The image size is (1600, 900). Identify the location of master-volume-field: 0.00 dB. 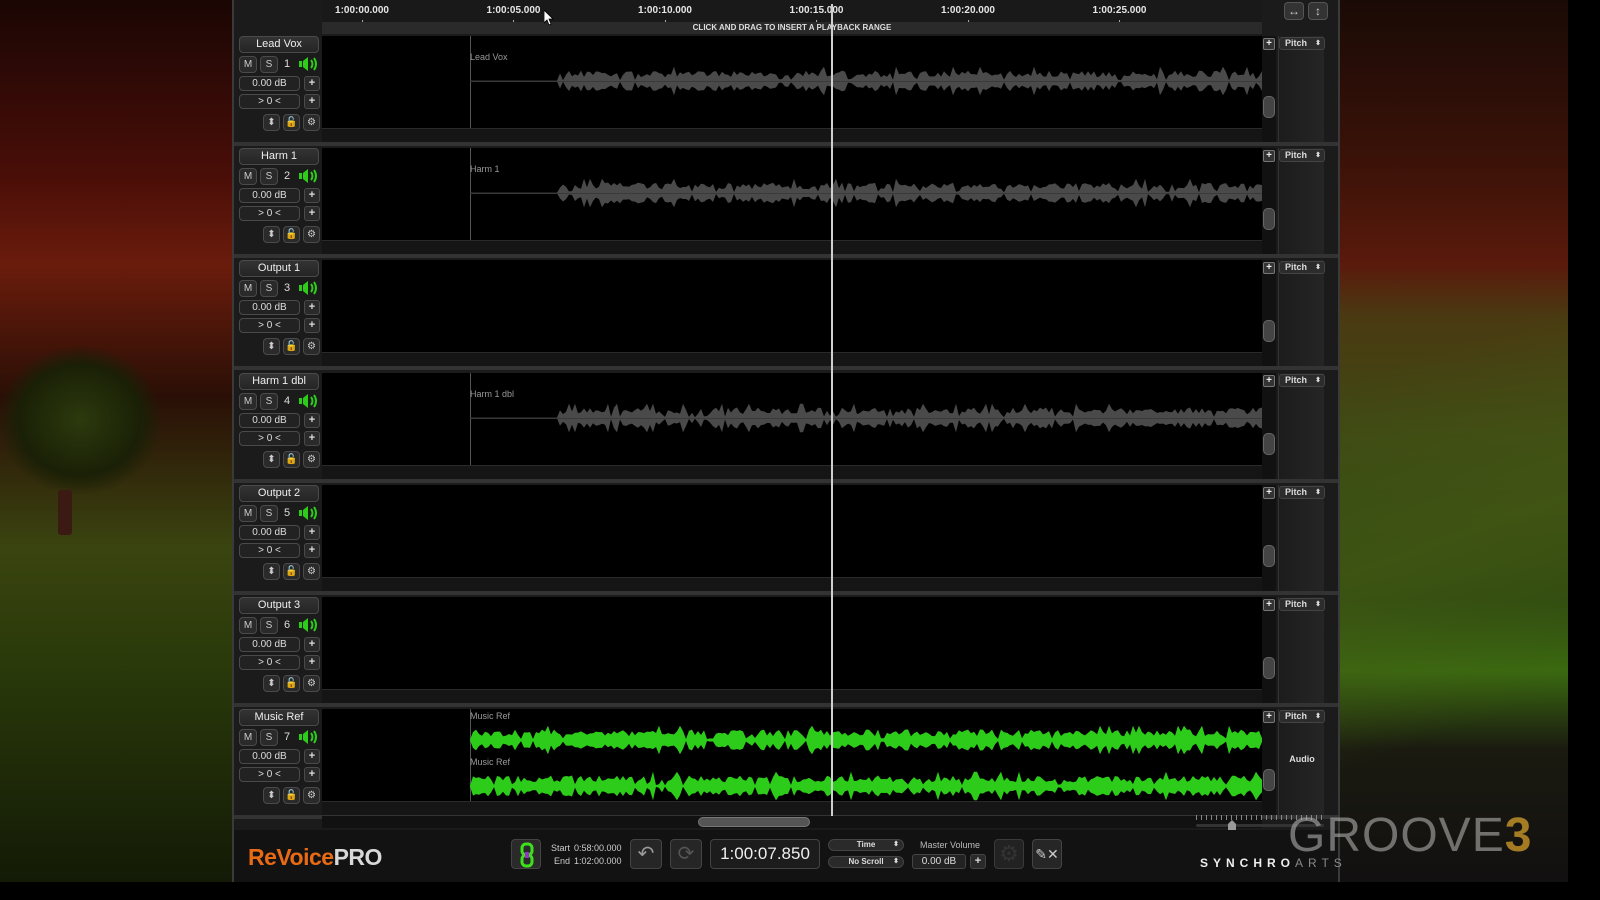
(939, 861).